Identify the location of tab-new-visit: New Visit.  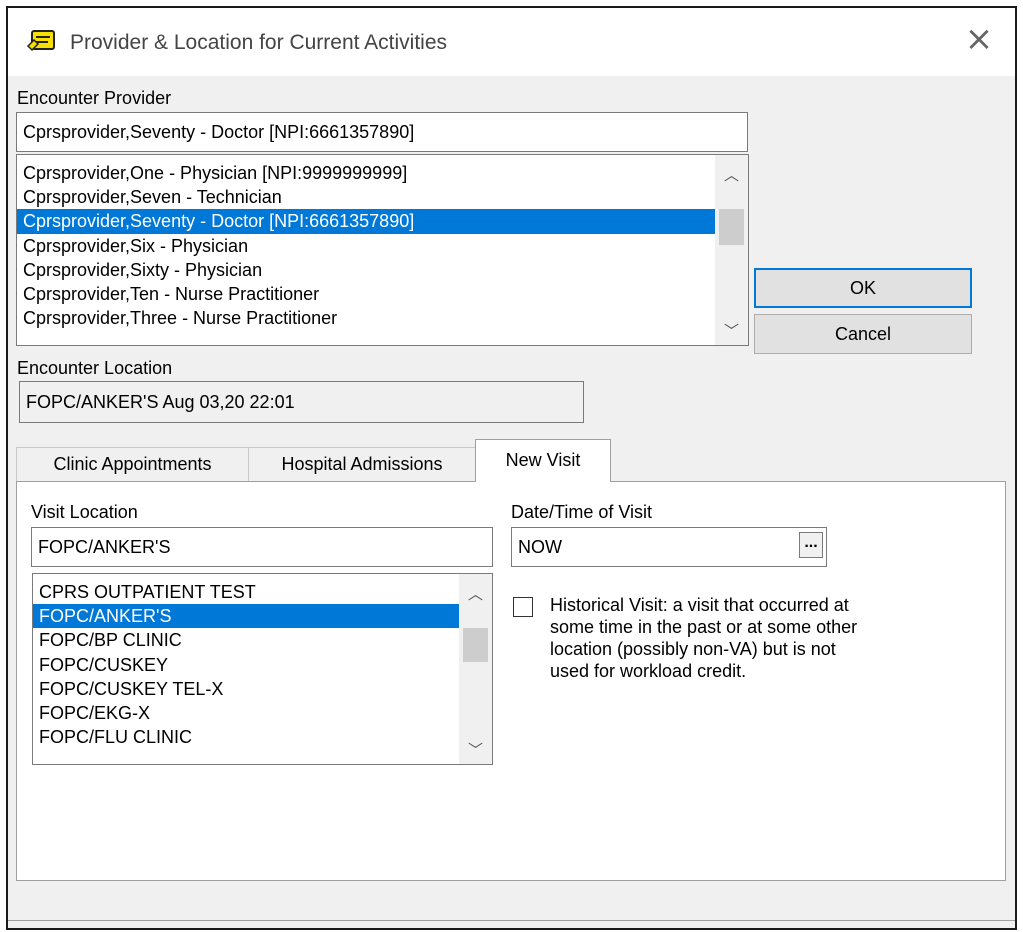
(543, 460).